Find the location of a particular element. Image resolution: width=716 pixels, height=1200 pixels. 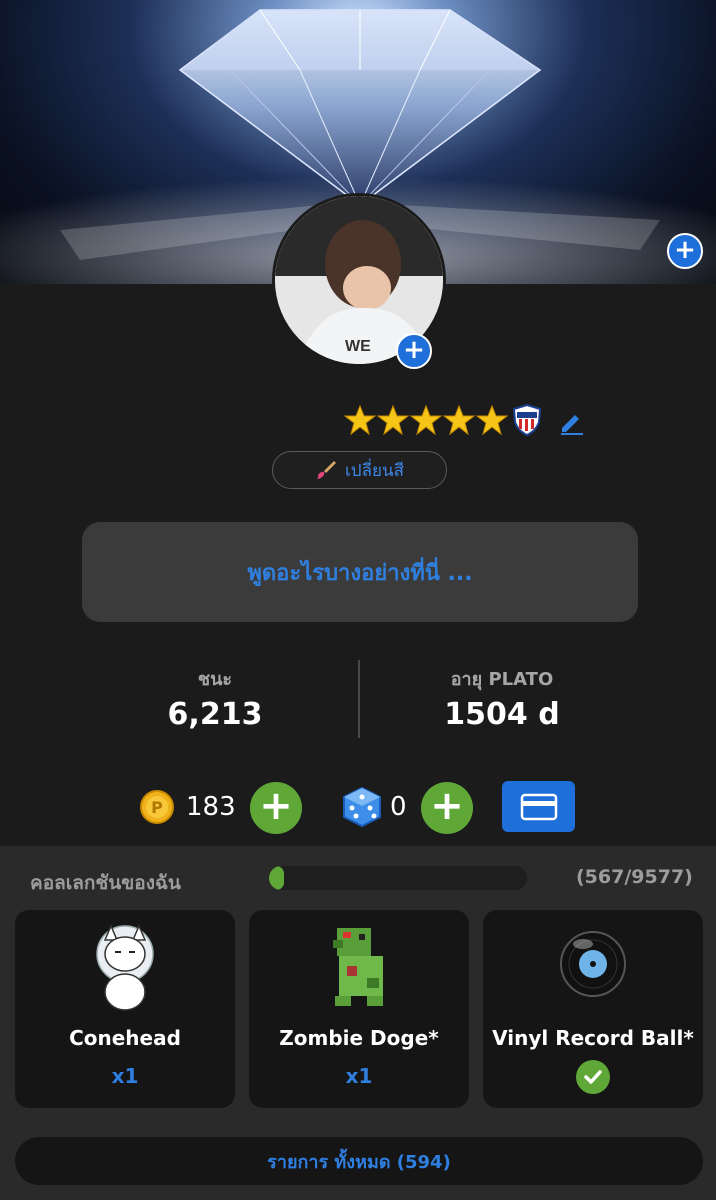

wins-label: ชนะ is located at coordinates (215, 679).